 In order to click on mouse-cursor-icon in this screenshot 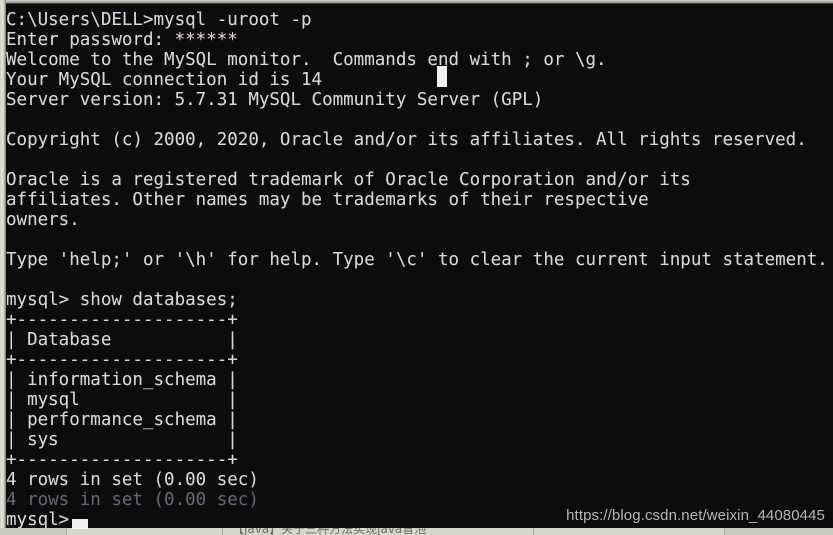, I will do `click(80, 524)`.